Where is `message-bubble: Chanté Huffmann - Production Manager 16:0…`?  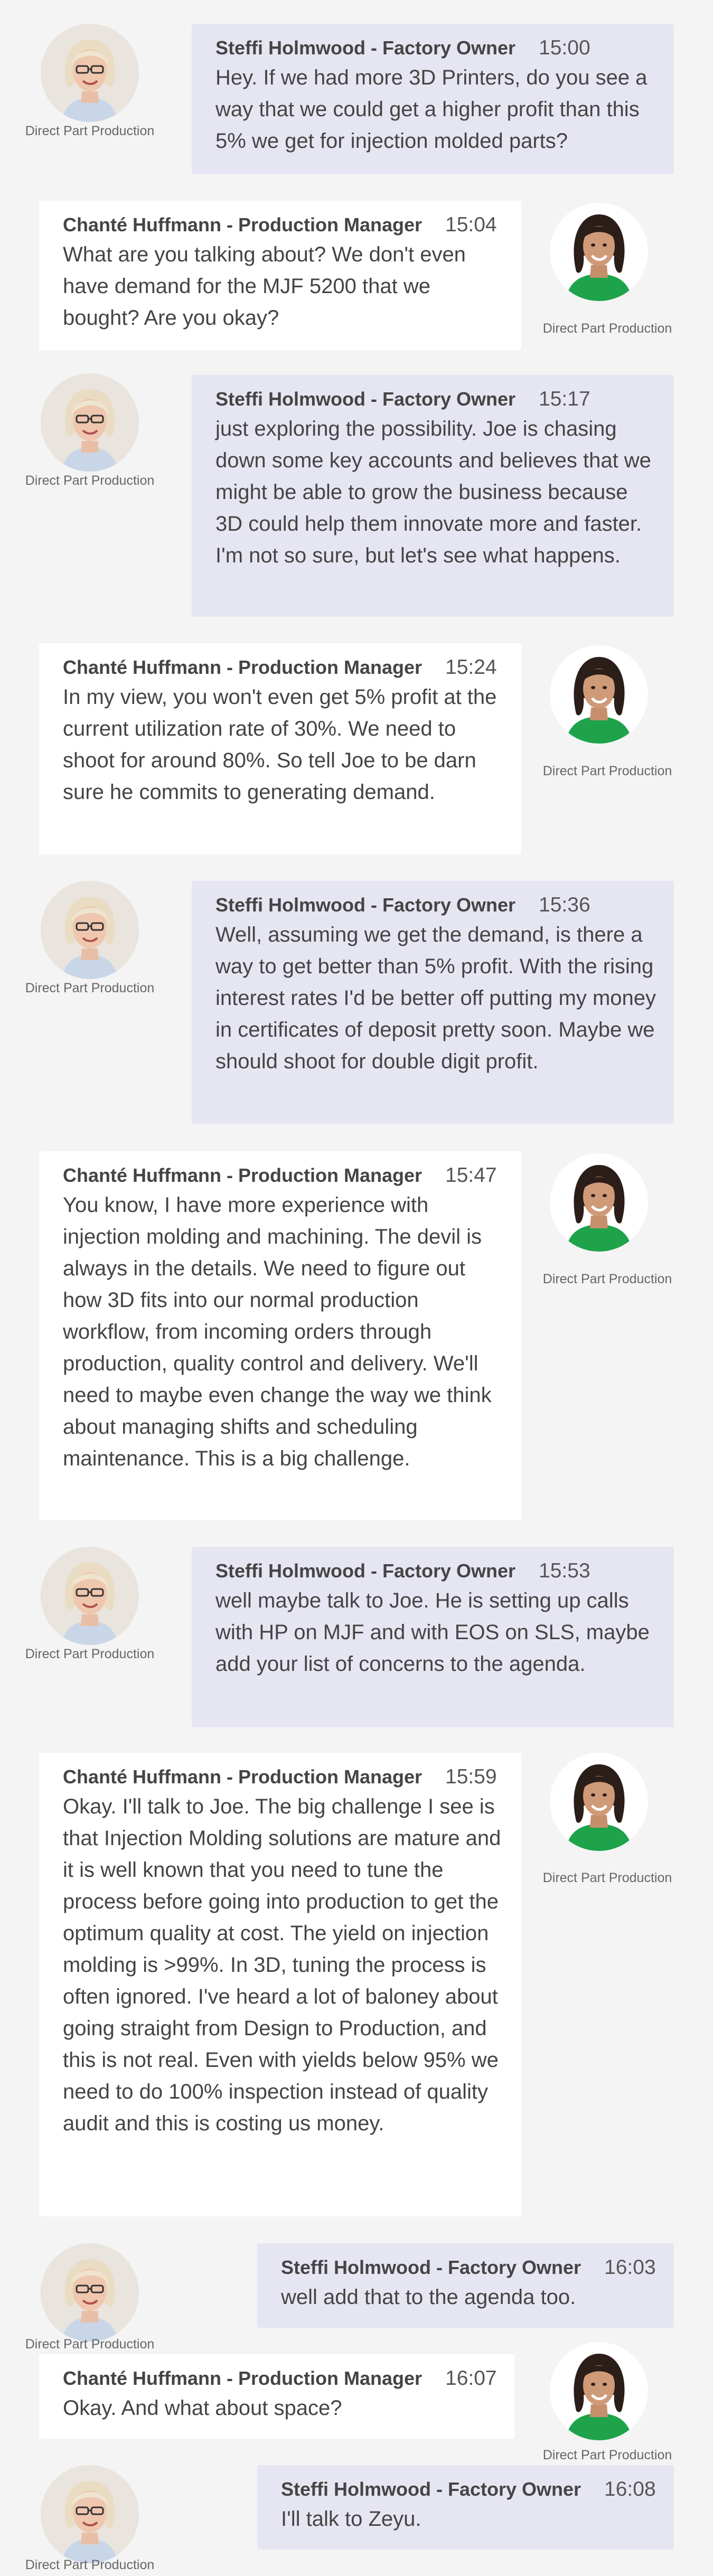
message-bubble: Chanté Huffmann - Production Manager 16:0… is located at coordinates (276, 2396).